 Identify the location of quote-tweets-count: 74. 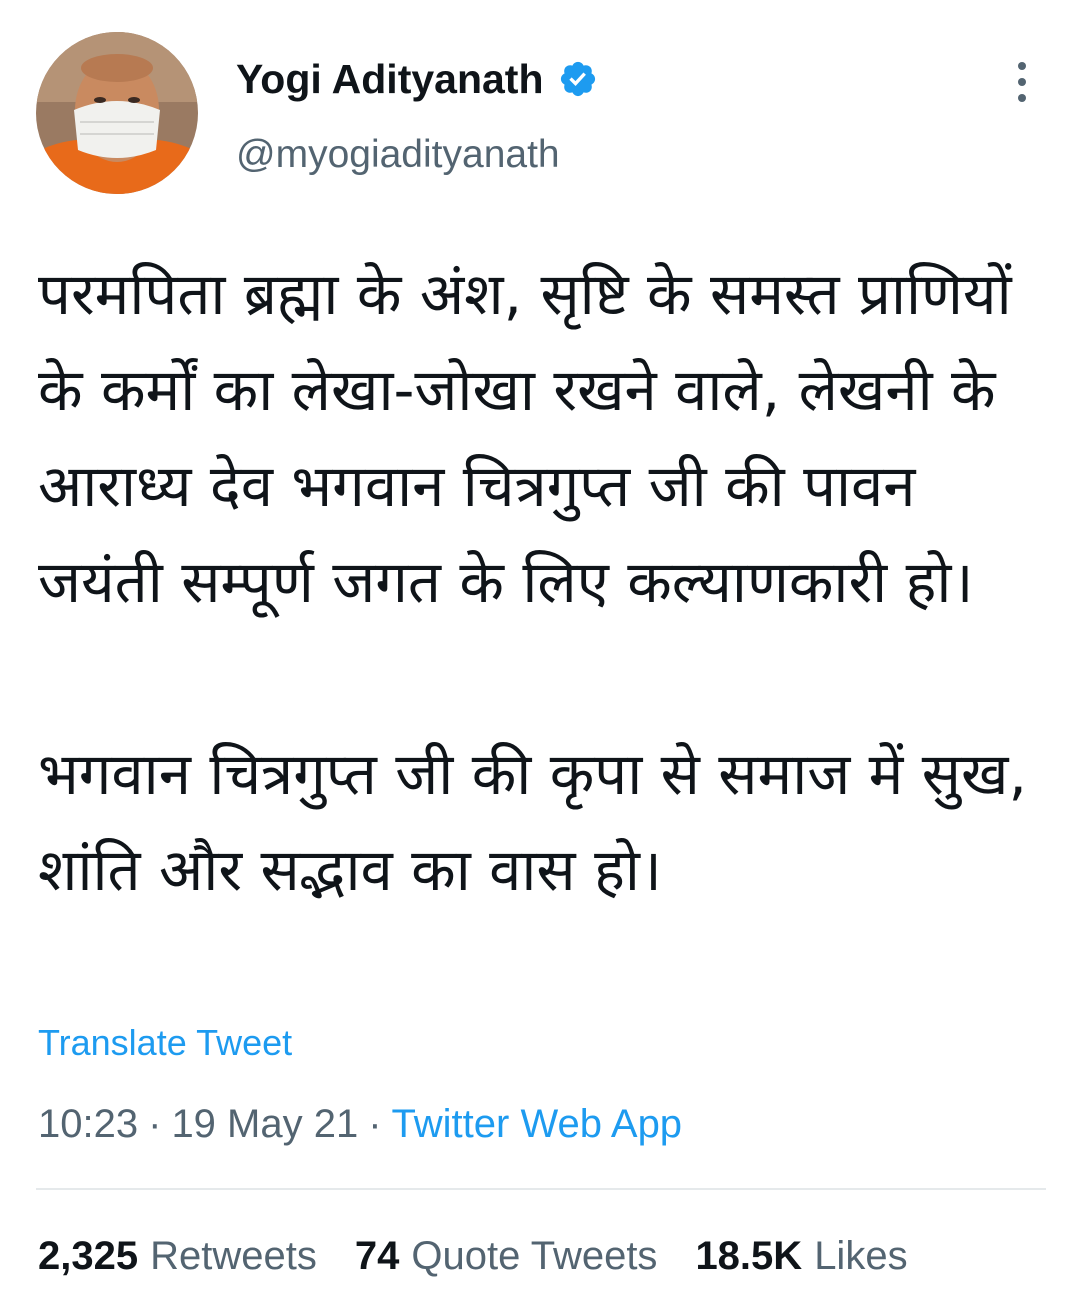
(377, 1256).